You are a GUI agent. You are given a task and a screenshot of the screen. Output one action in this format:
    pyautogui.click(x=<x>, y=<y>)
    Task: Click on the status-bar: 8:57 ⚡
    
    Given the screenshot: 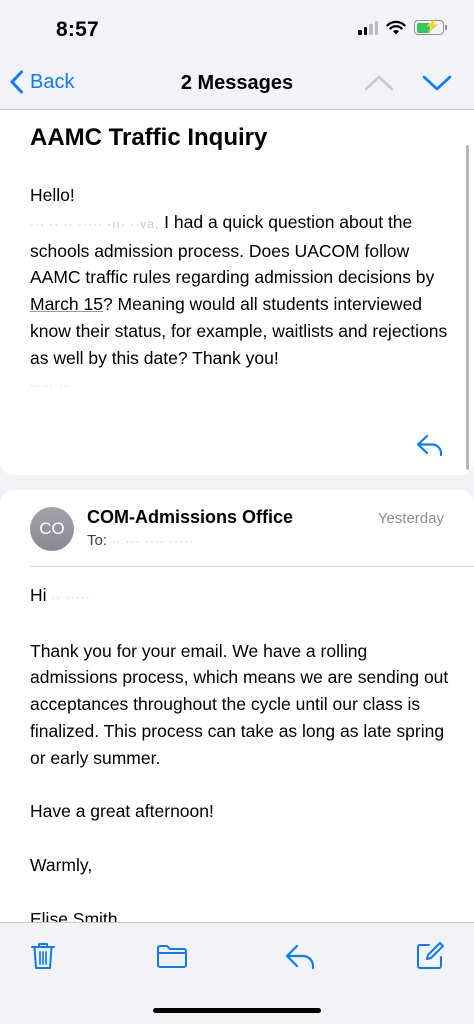 What is the action you would take?
    pyautogui.click(x=237, y=31)
    